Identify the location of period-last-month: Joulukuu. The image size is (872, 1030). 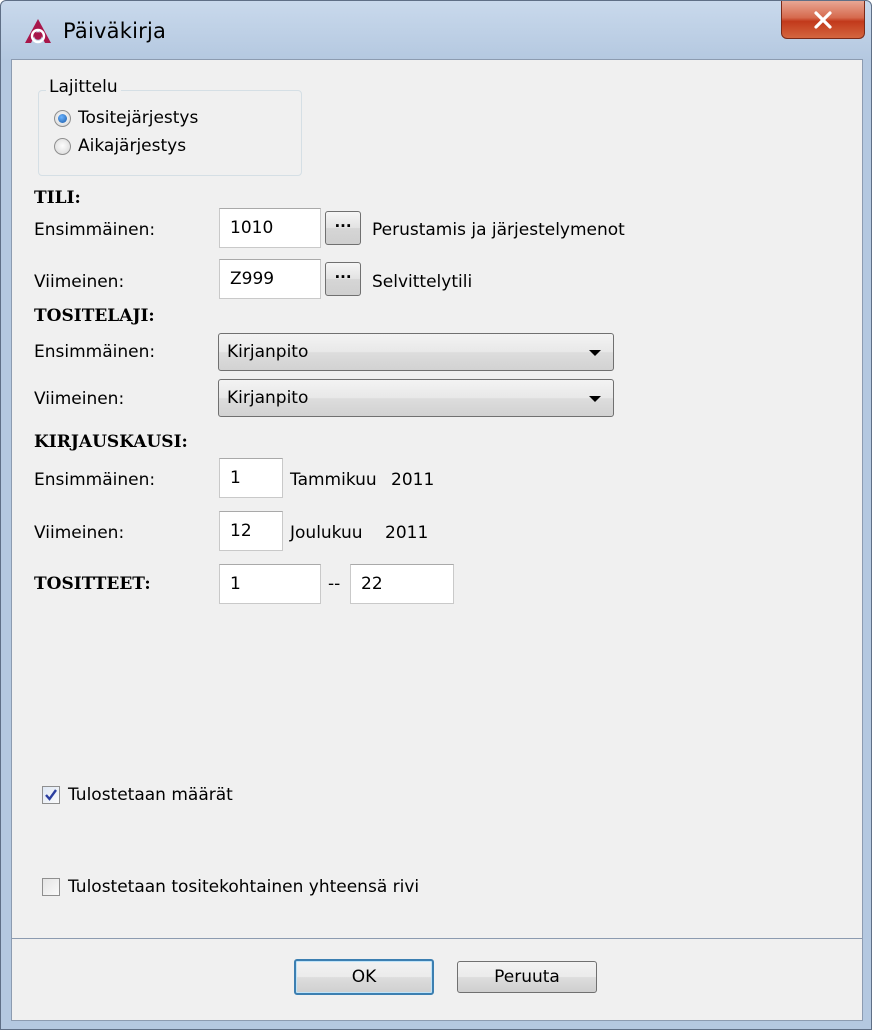
(326, 533).